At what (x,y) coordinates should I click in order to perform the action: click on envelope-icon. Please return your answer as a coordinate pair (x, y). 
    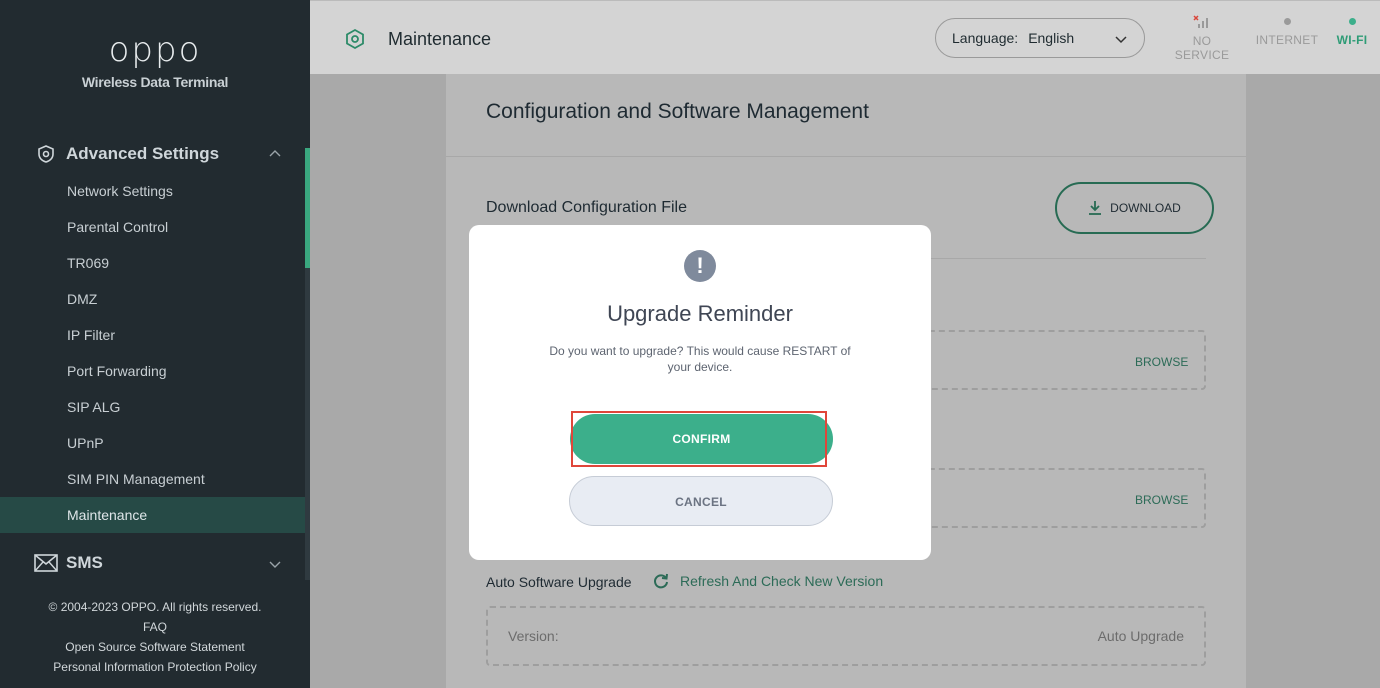
    Looking at the image, I should click on (46, 563).